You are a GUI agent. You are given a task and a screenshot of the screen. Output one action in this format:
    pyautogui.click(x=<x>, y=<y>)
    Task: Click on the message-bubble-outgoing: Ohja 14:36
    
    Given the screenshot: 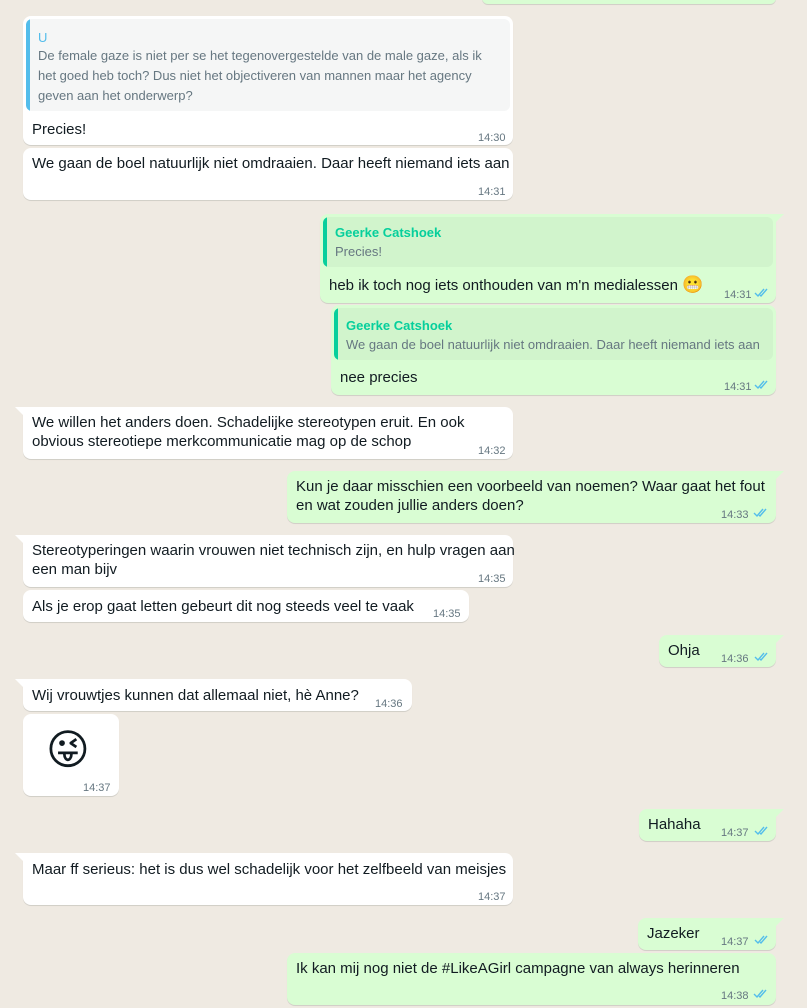 What is the action you would take?
    pyautogui.click(x=721, y=651)
    